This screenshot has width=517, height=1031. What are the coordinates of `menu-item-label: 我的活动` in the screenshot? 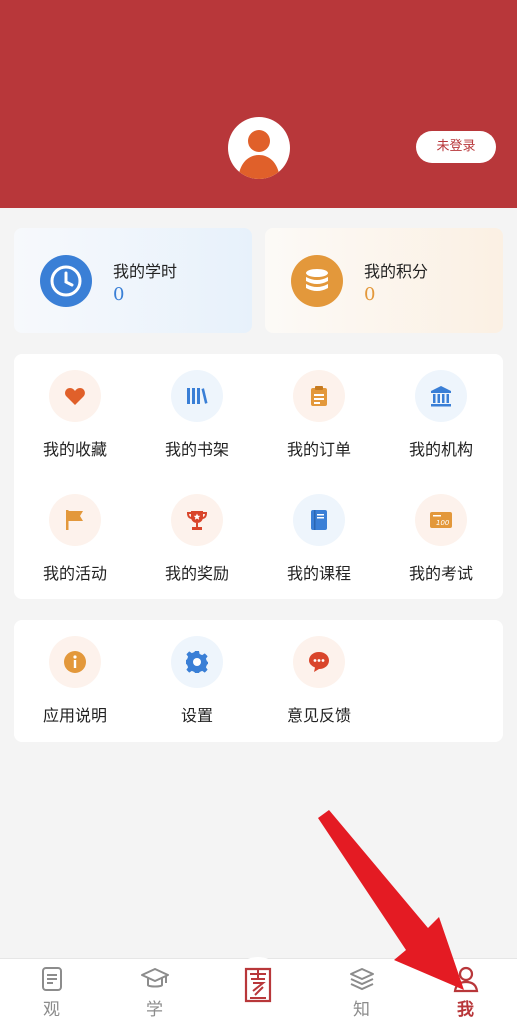 It's located at (74, 573).